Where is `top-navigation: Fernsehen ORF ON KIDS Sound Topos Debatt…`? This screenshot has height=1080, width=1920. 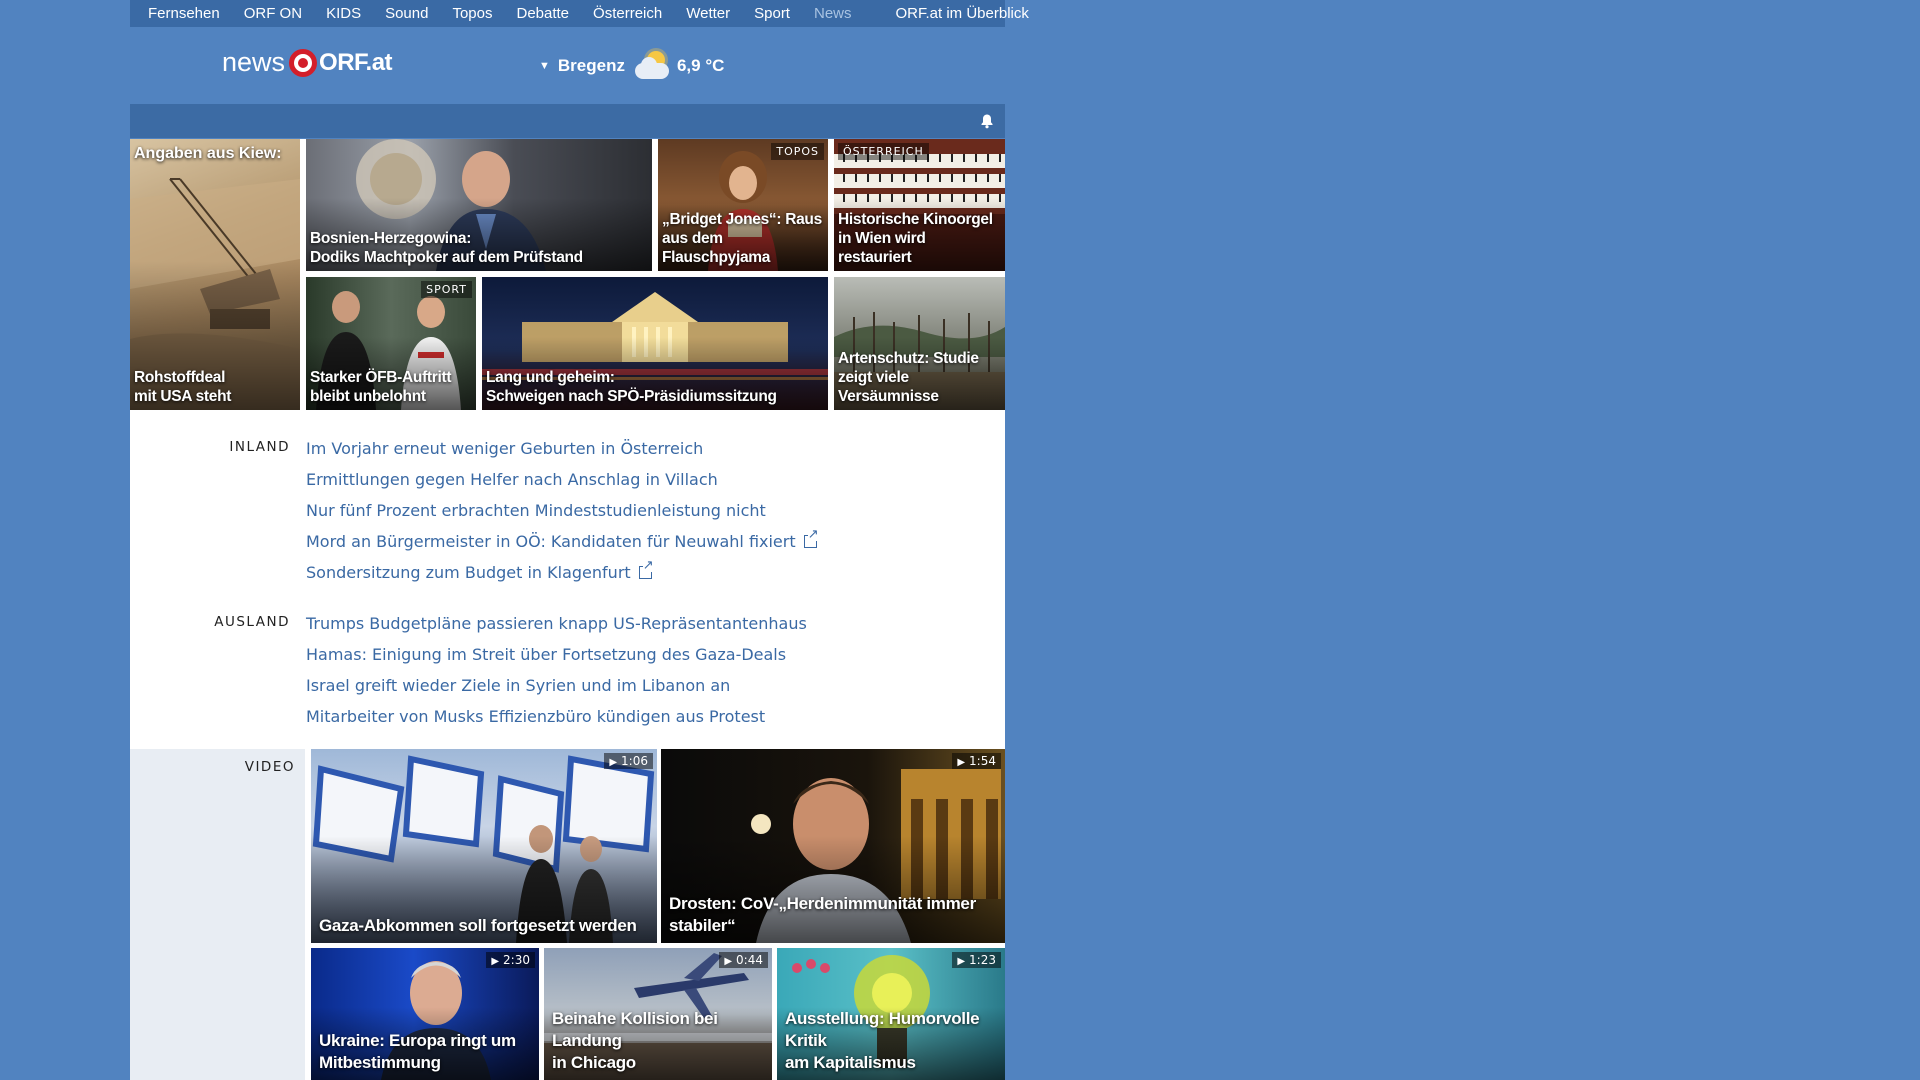 top-navigation: Fernsehen ORF ON KIDS Sound Topos Debatt… is located at coordinates (579, 13).